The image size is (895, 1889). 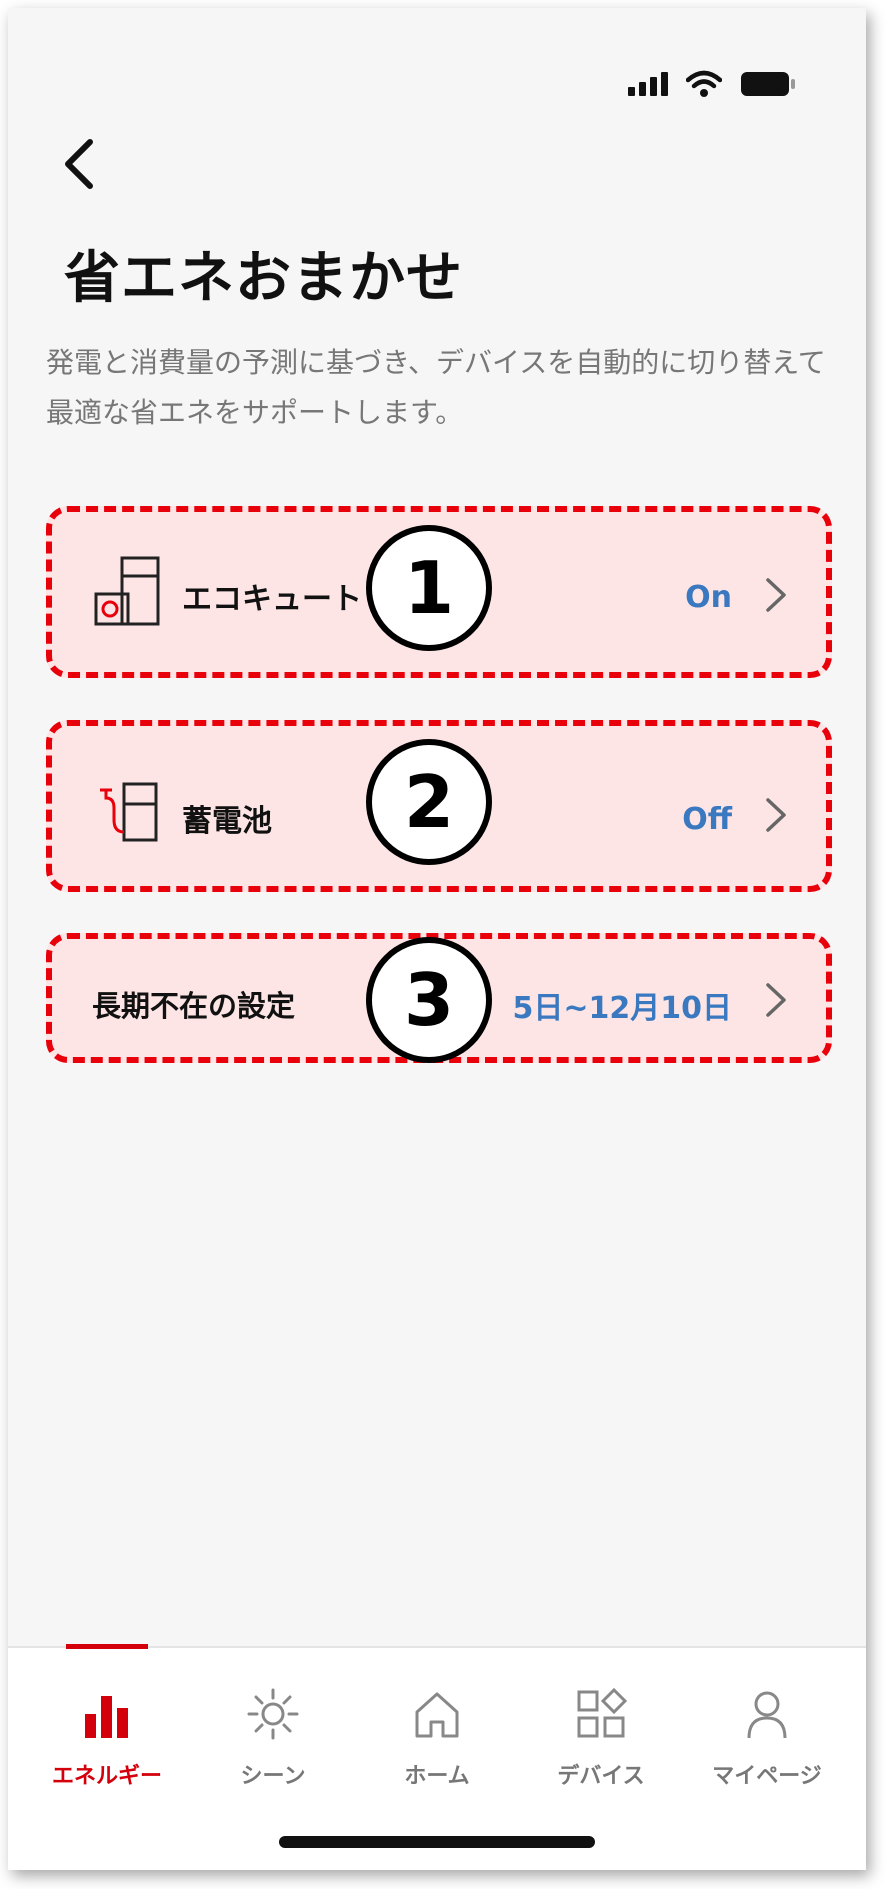 I want to click on page-title: 省エネおまかせ, so click(x=263, y=278).